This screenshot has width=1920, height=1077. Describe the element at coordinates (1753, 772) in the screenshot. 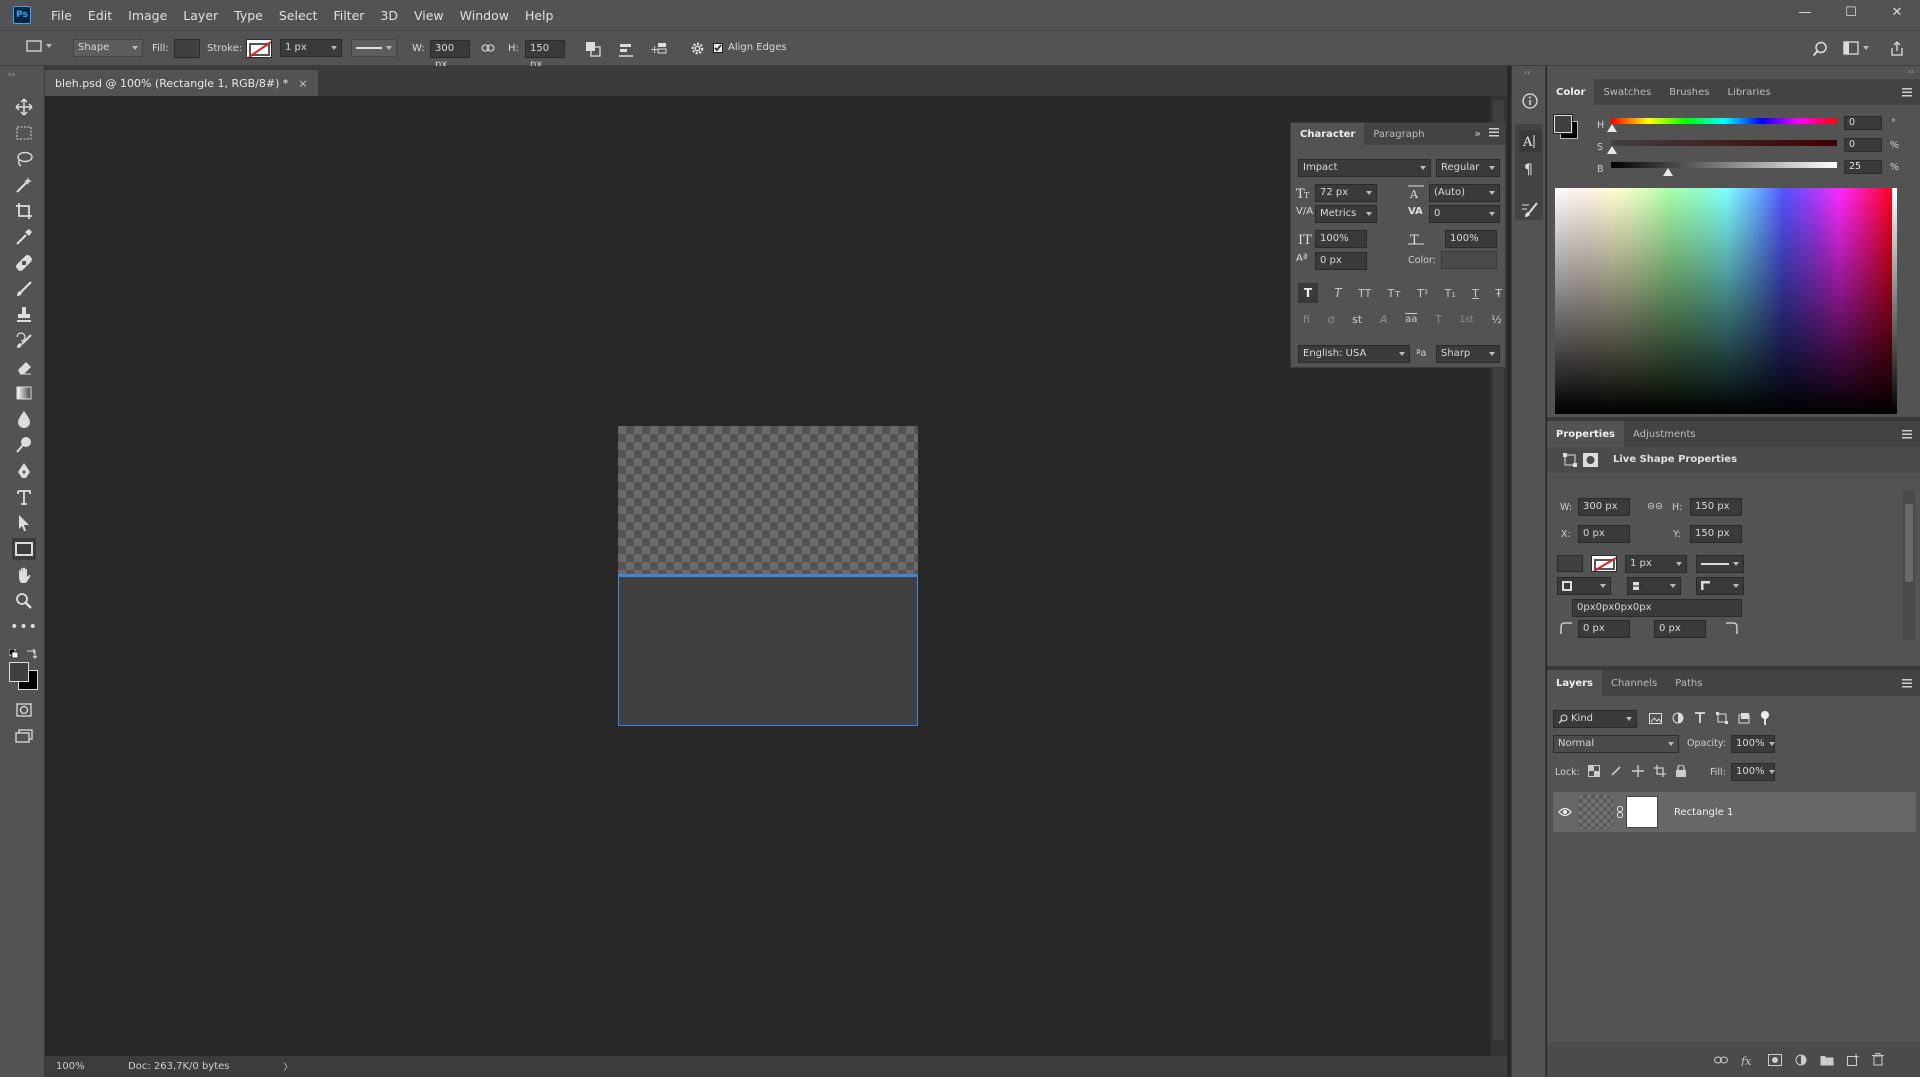

I see `fill-opacity-input: 100%` at that location.